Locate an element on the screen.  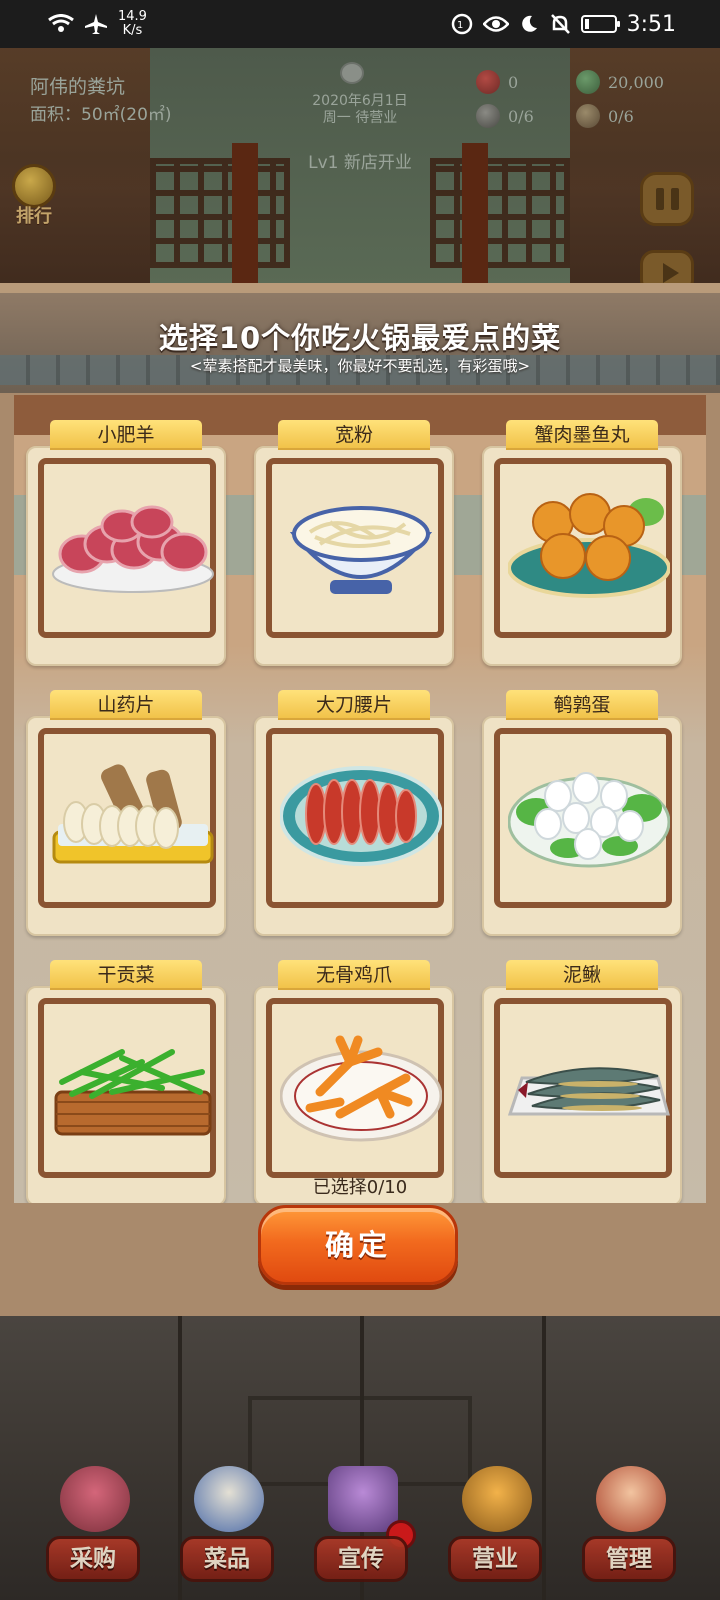
network-speed: 14.9 K/s is located at coordinates (132, 24).